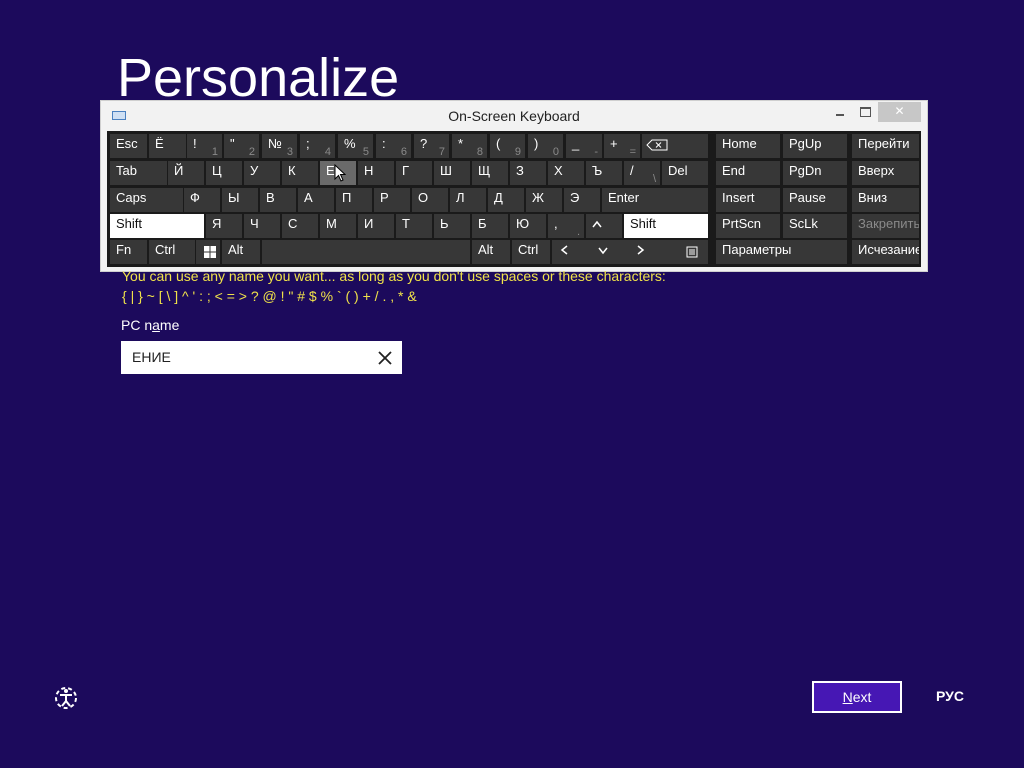 This screenshot has width=1024, height=768. What do you see at coordinates (781, 252) in the screenshot?
I see `nav-key-8: Параметры` at bounding box center [781, 252].